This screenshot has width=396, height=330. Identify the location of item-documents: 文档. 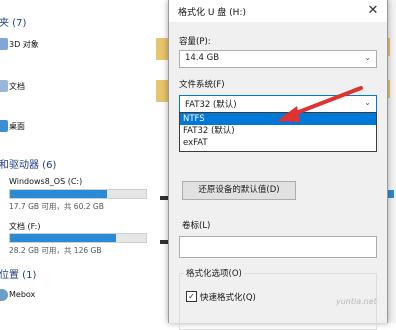
(17, 86).